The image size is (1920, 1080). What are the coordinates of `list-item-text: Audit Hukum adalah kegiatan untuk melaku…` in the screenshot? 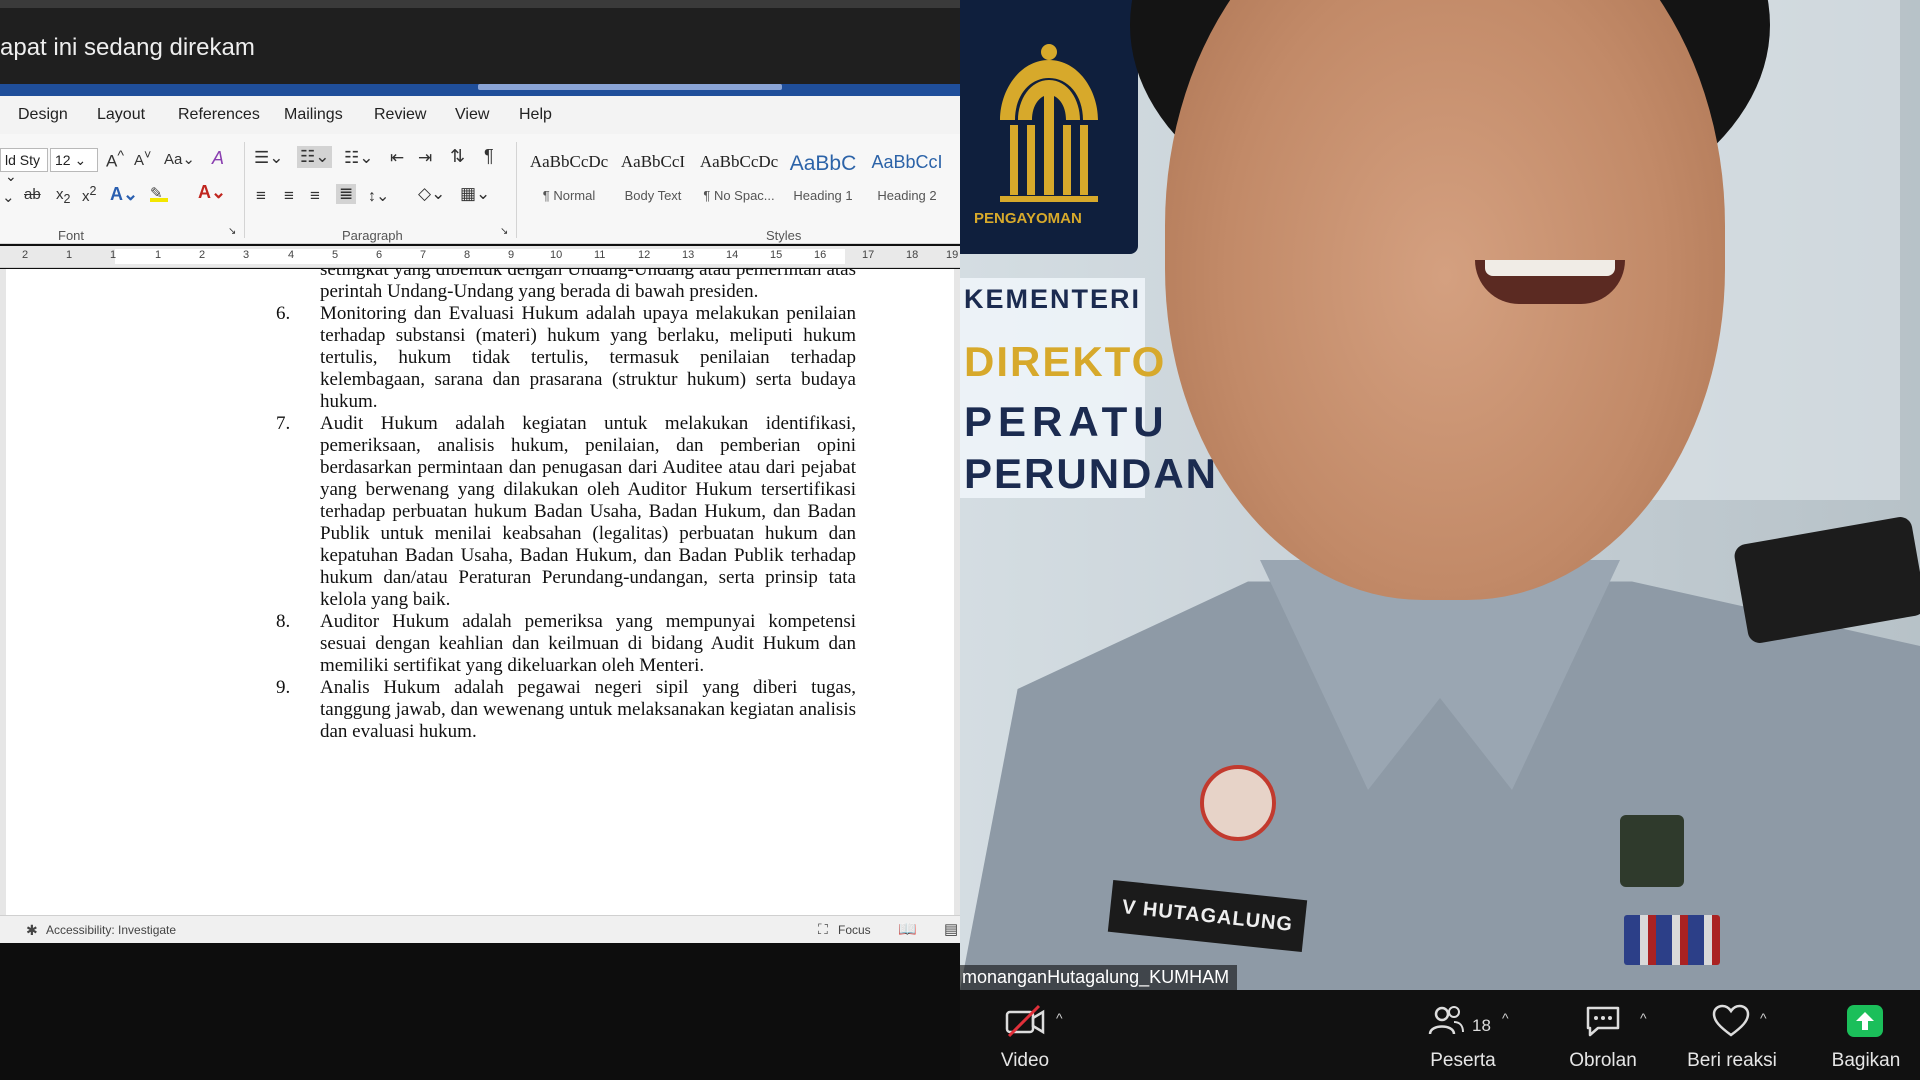 It's located at (588, 511).